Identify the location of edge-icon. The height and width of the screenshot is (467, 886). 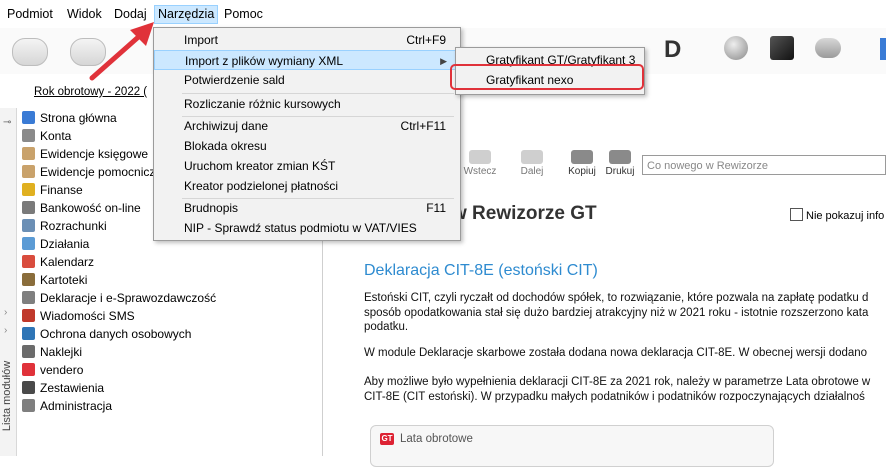
(883, 49).